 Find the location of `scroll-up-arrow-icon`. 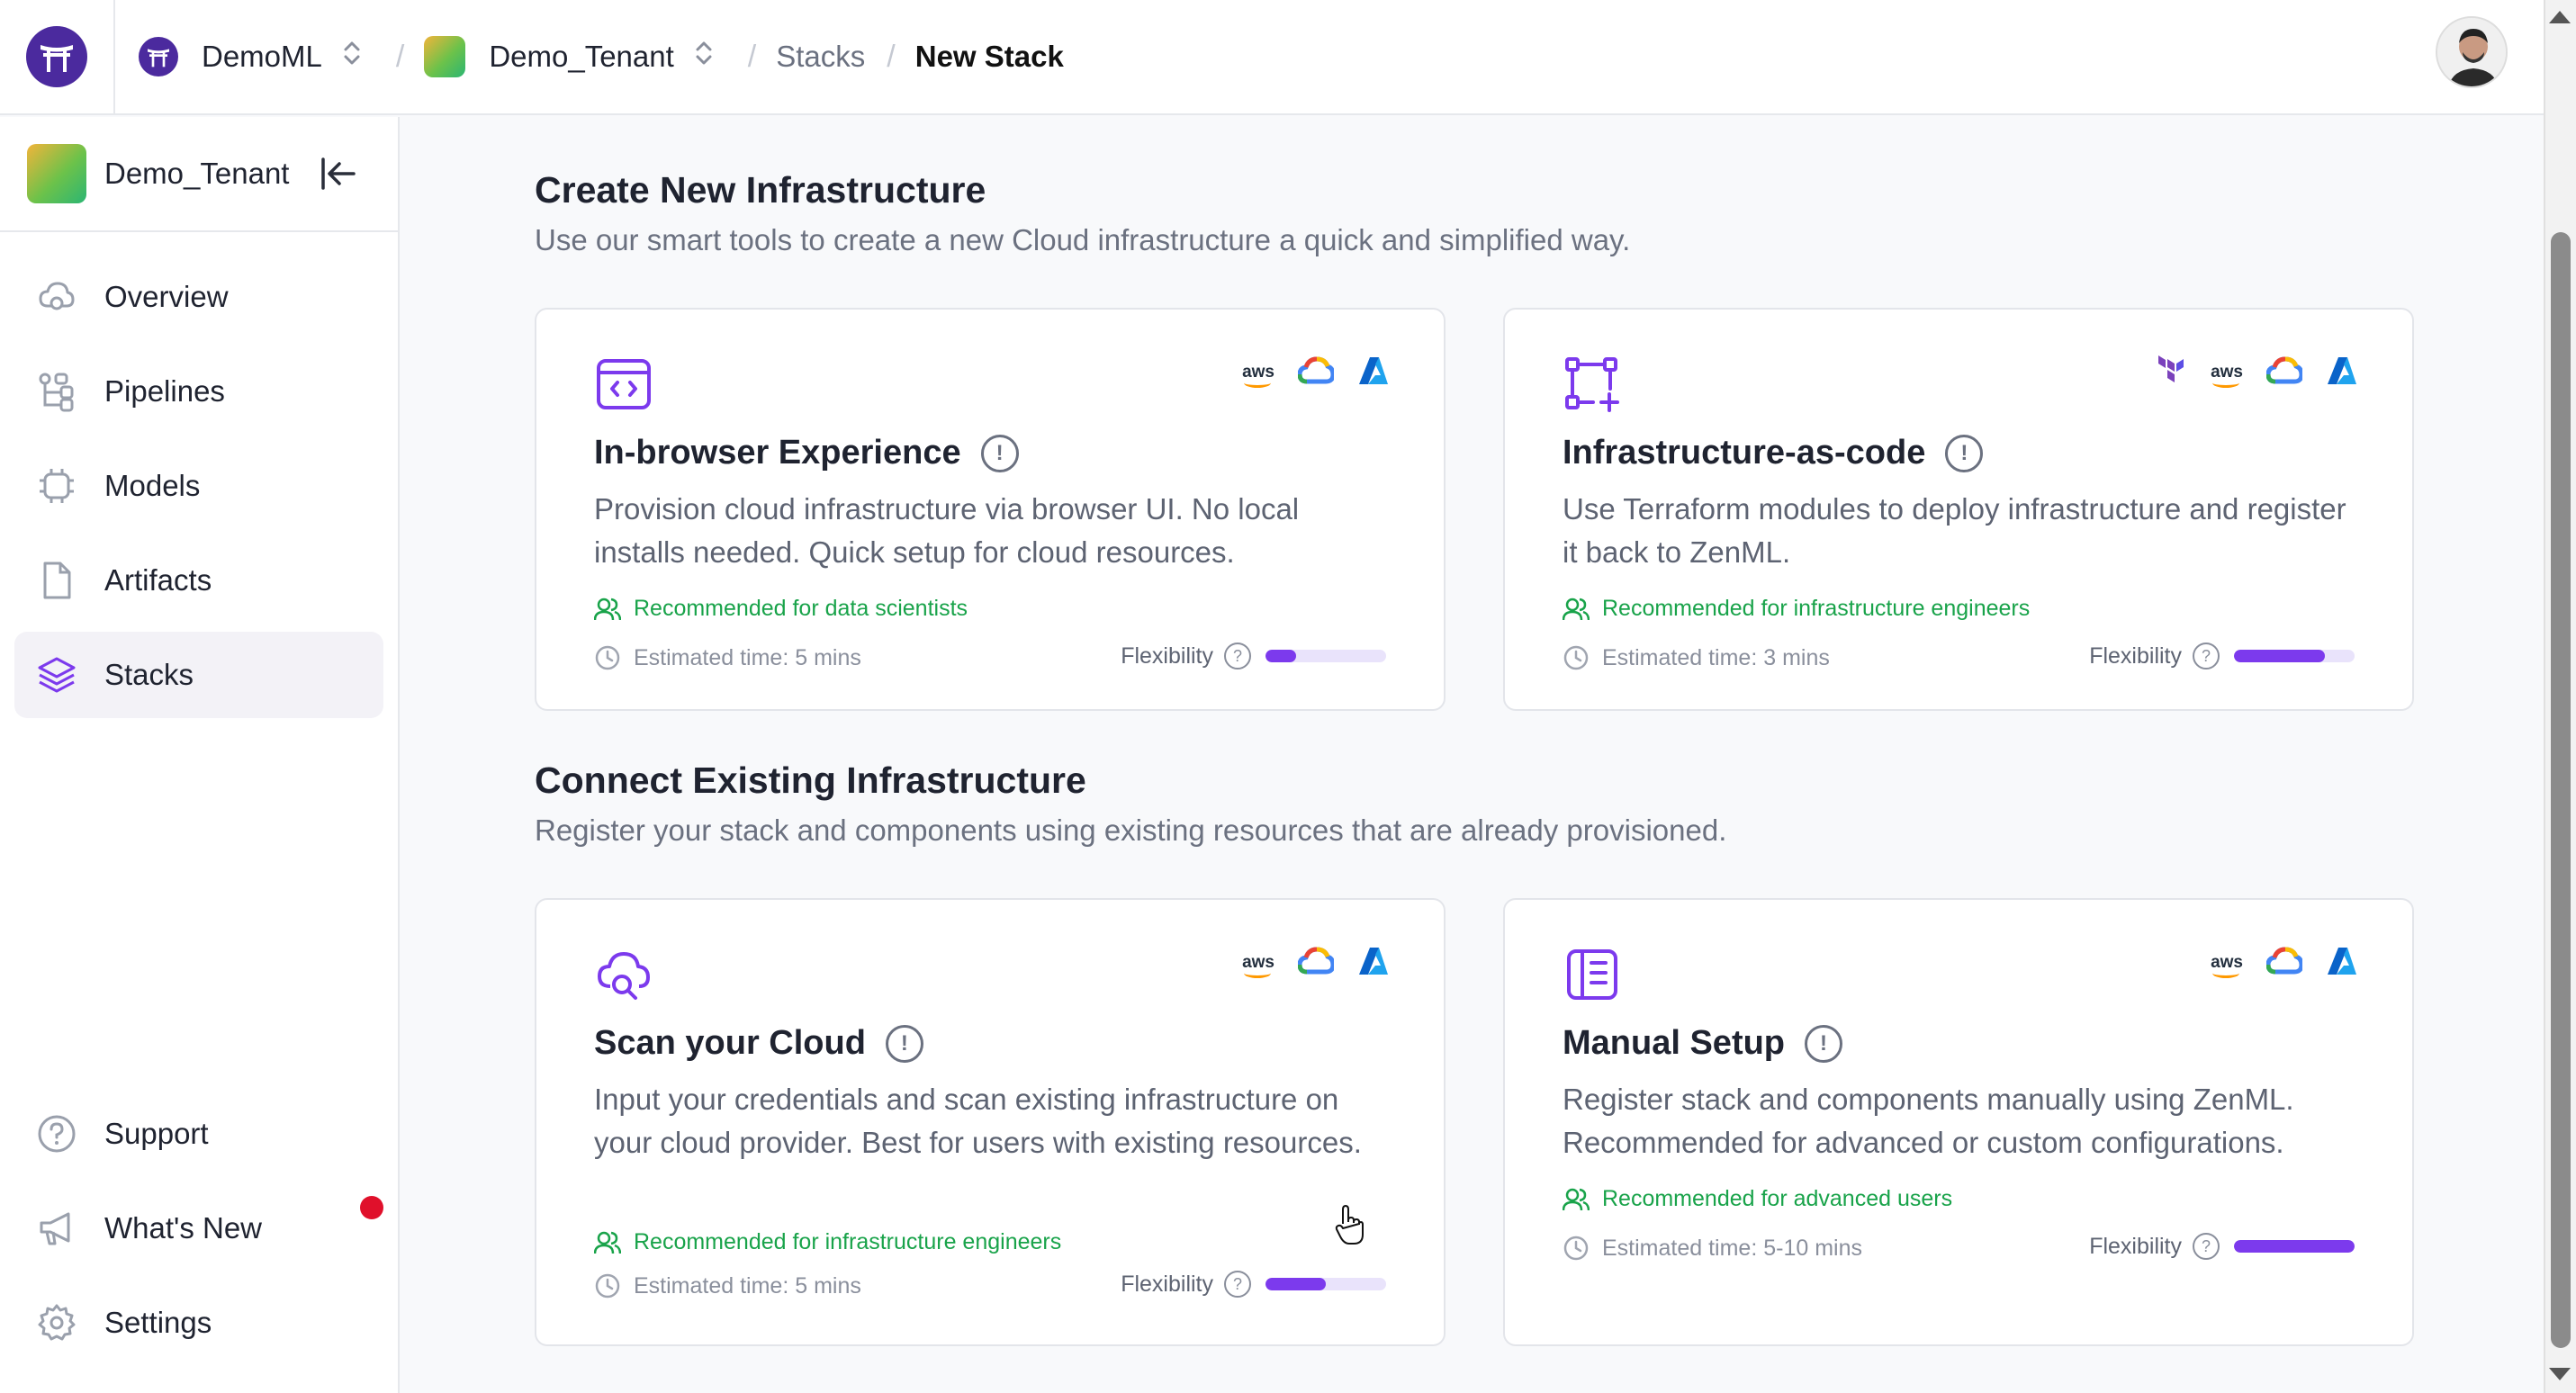

scroll-up-arrow-icon is located at coordinates (2560, 17).